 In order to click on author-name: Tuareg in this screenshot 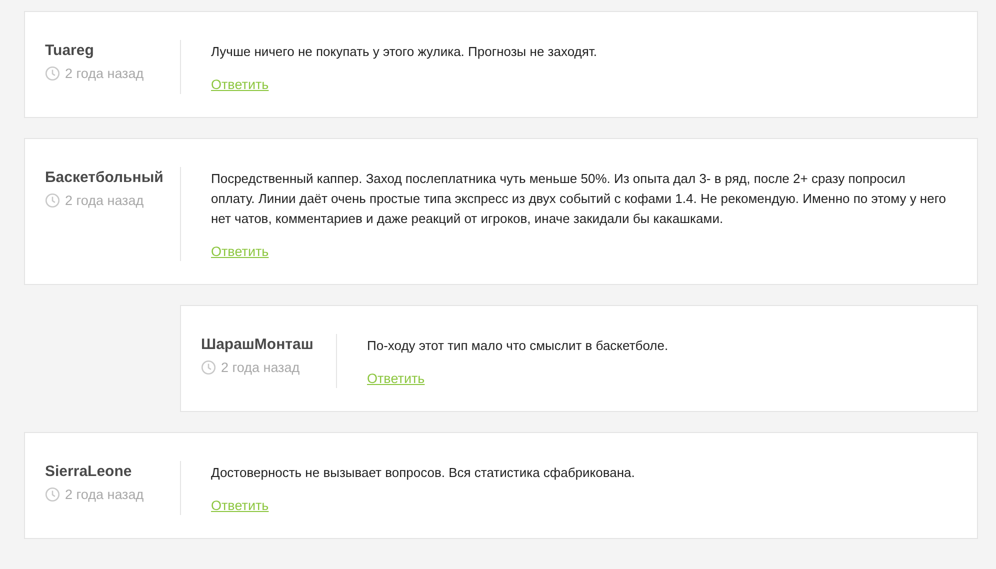, I will do `click(70, 51)`.